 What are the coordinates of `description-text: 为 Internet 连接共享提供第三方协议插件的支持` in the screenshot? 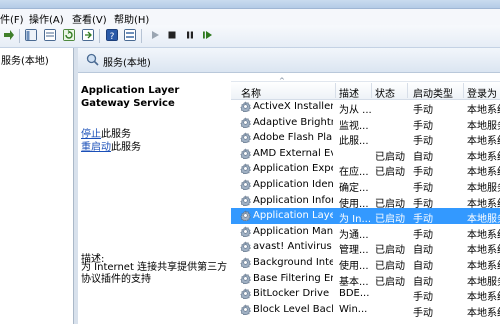 It's located at (154, 273).